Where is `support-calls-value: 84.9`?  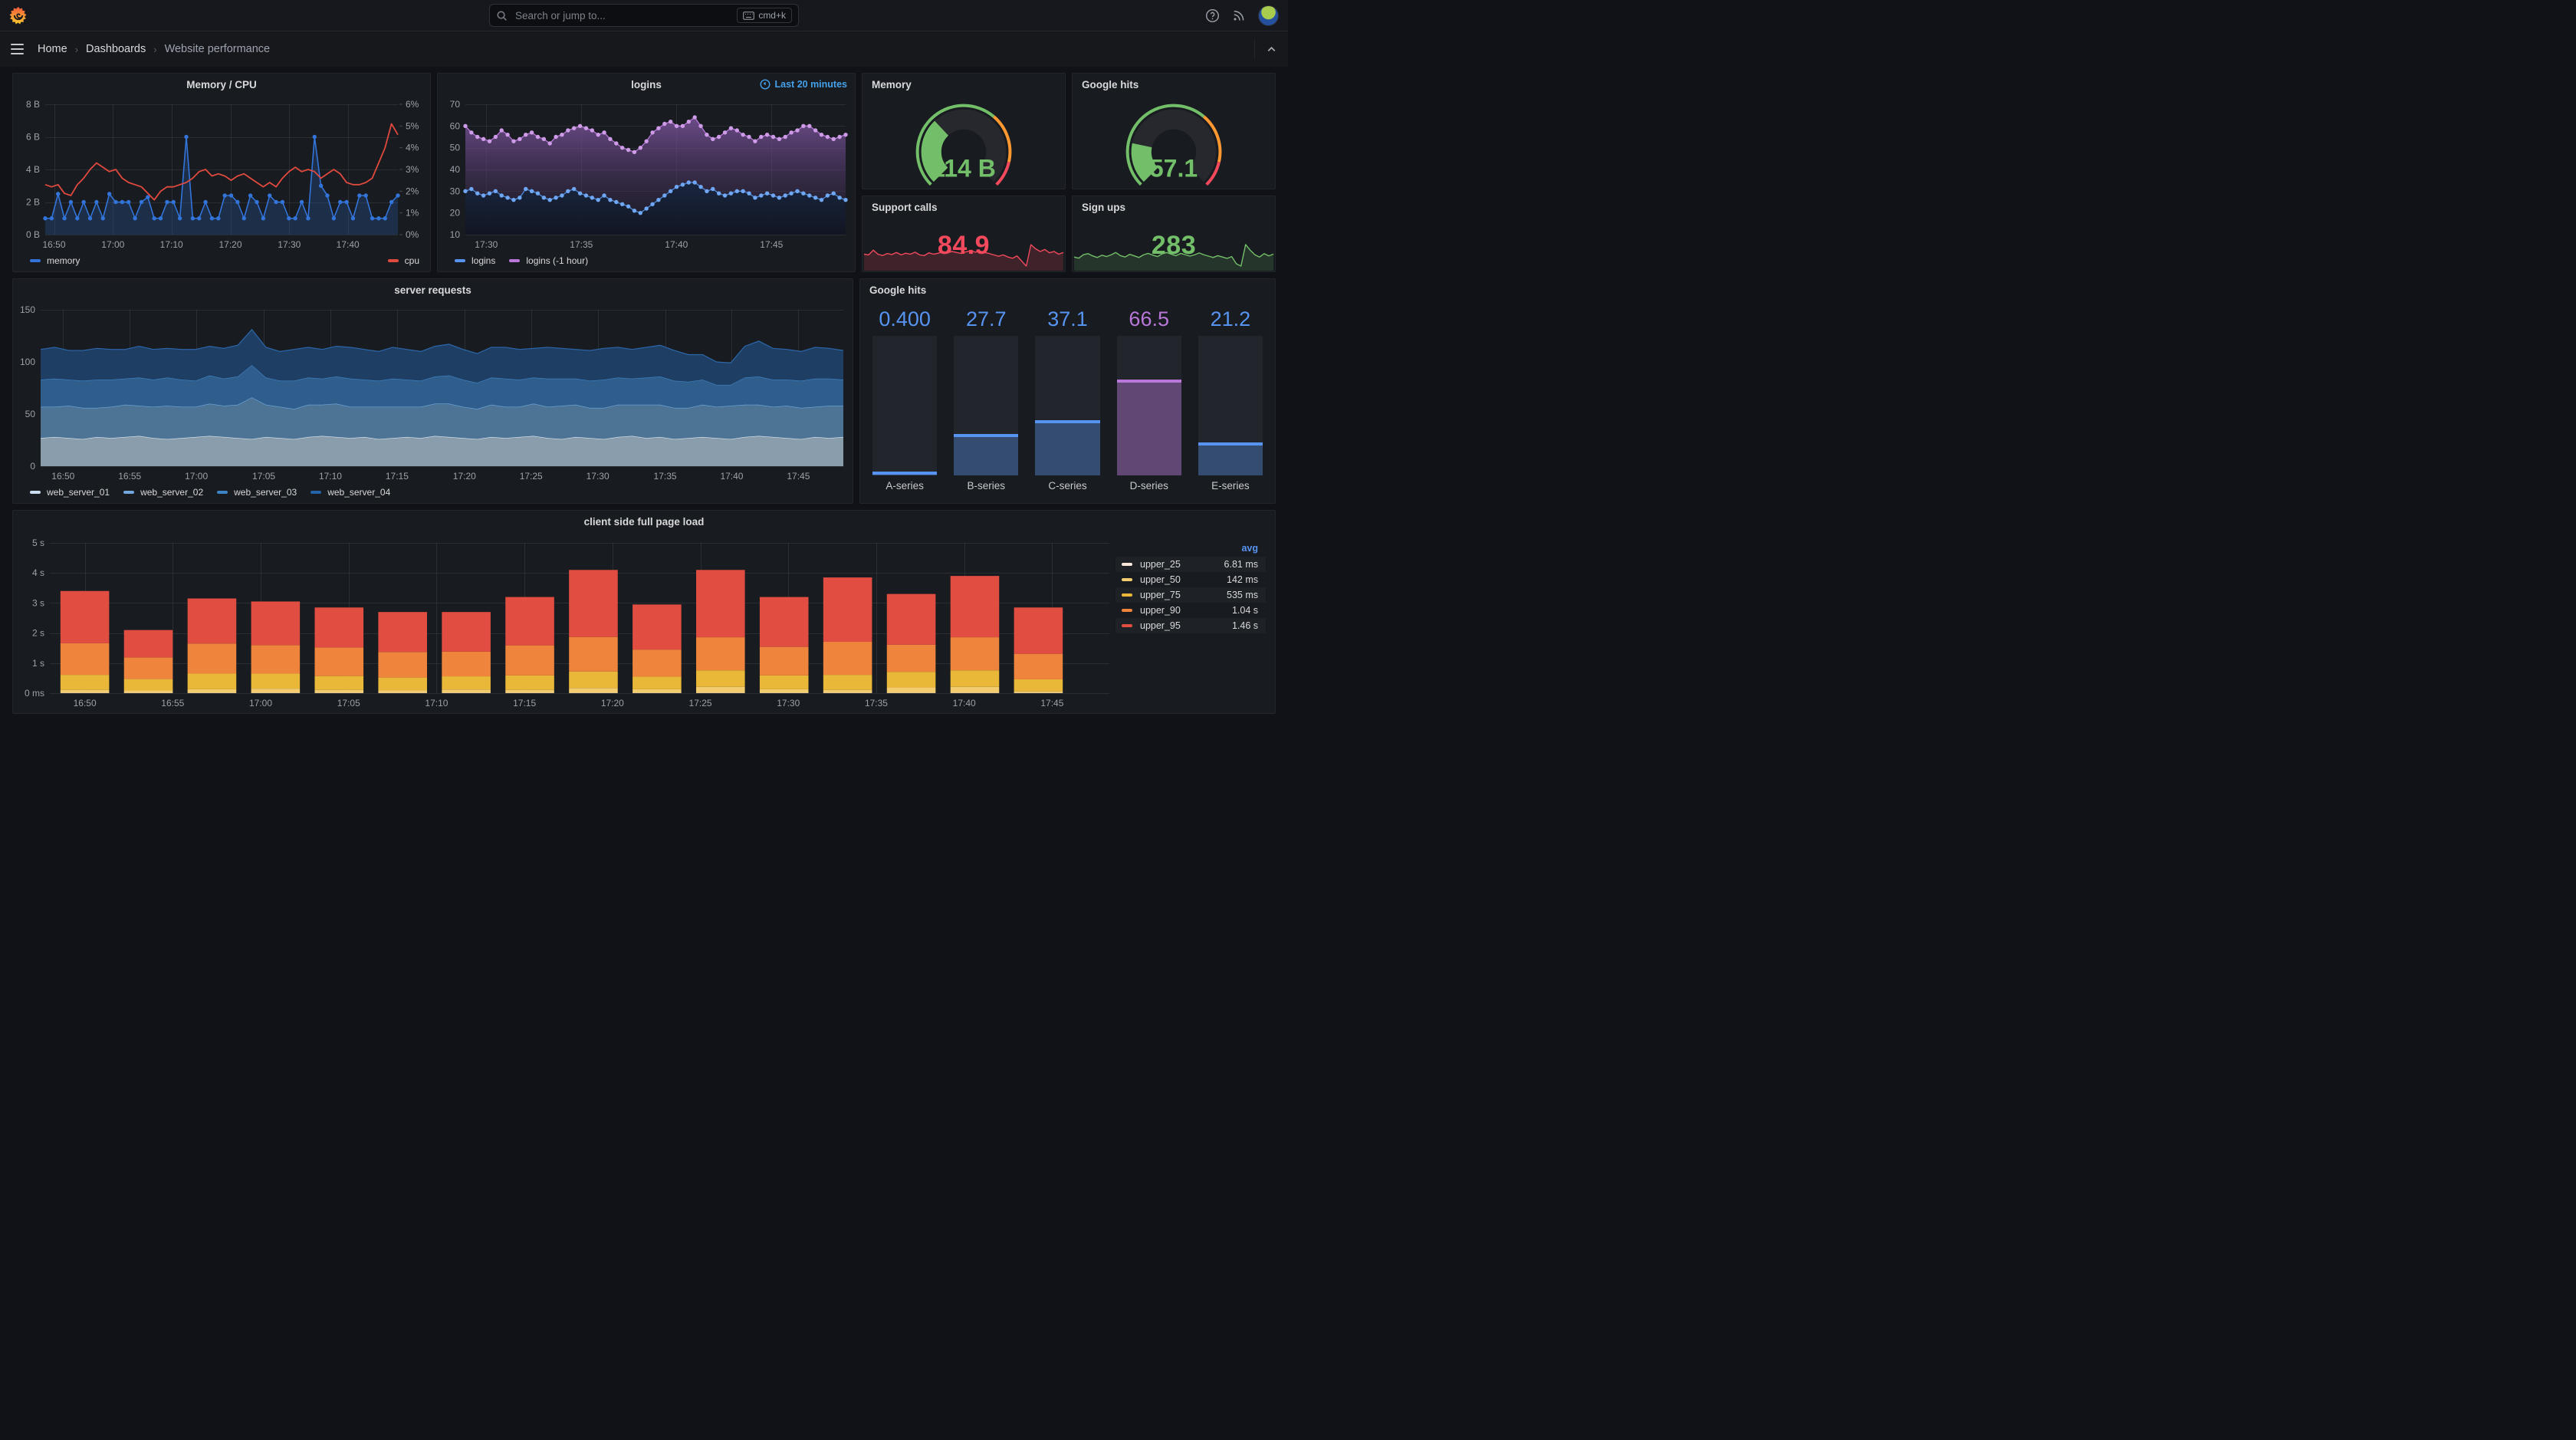 support-calls-value: 84.9 is located at coordinates (964, 245).